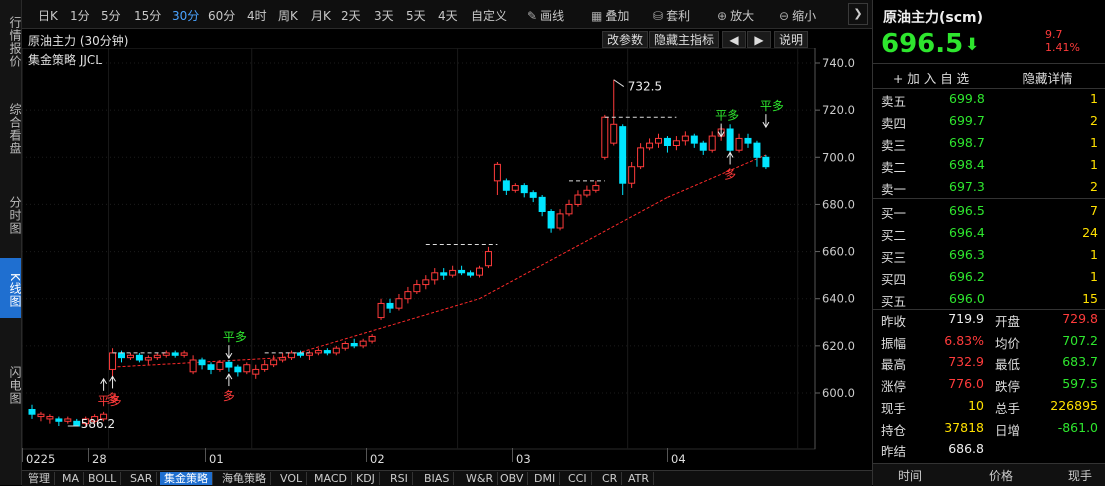 Image resolution: width=1105 pixels, height=486 pixels. I want to click on period-4: 30分, so click(185, 15).